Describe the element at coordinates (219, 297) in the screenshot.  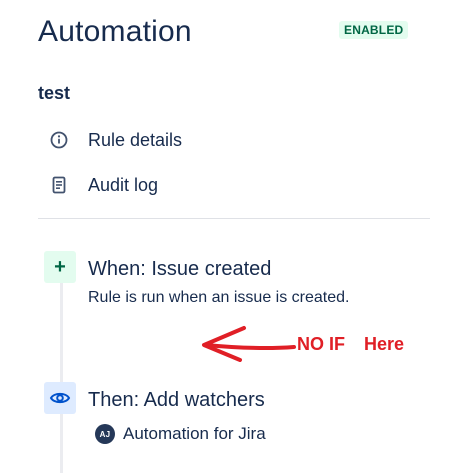
I see `trigger-step-description: Rule is run when an issue is created.` at that location.